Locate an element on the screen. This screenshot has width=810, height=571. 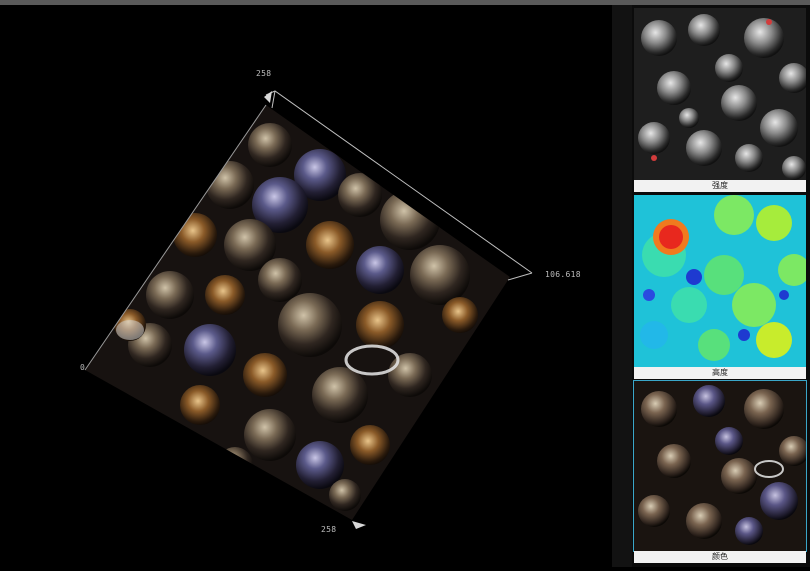
axis-label-right: 106.618 is located at coordinates (563, 274).